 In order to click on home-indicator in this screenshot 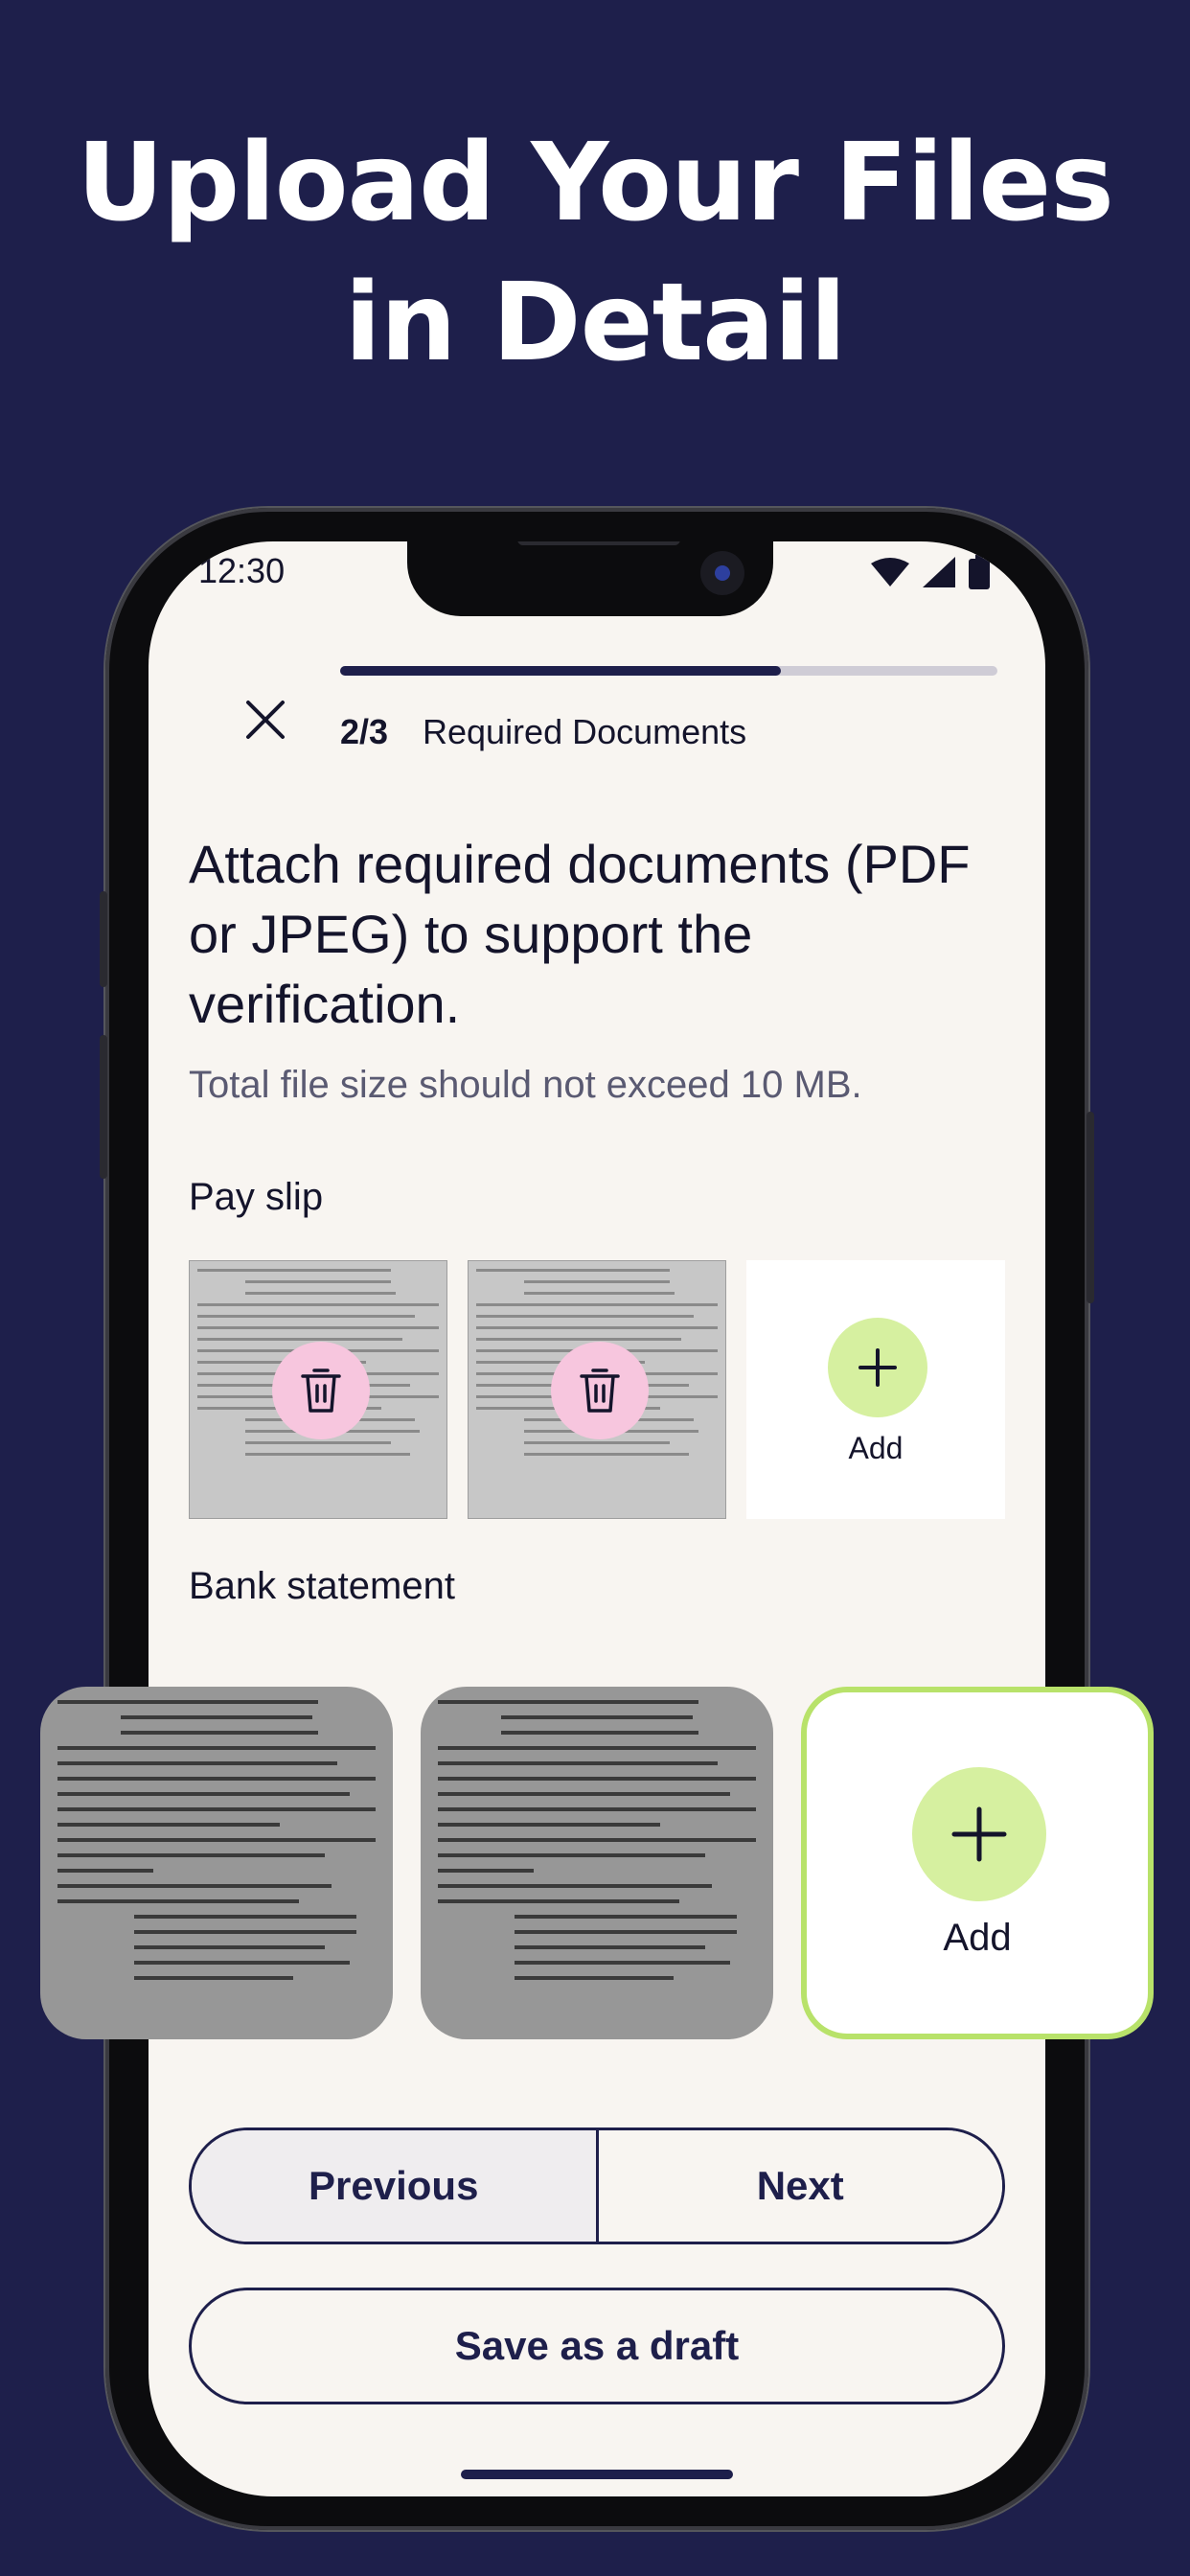, I will do `click(597, 2474)`.